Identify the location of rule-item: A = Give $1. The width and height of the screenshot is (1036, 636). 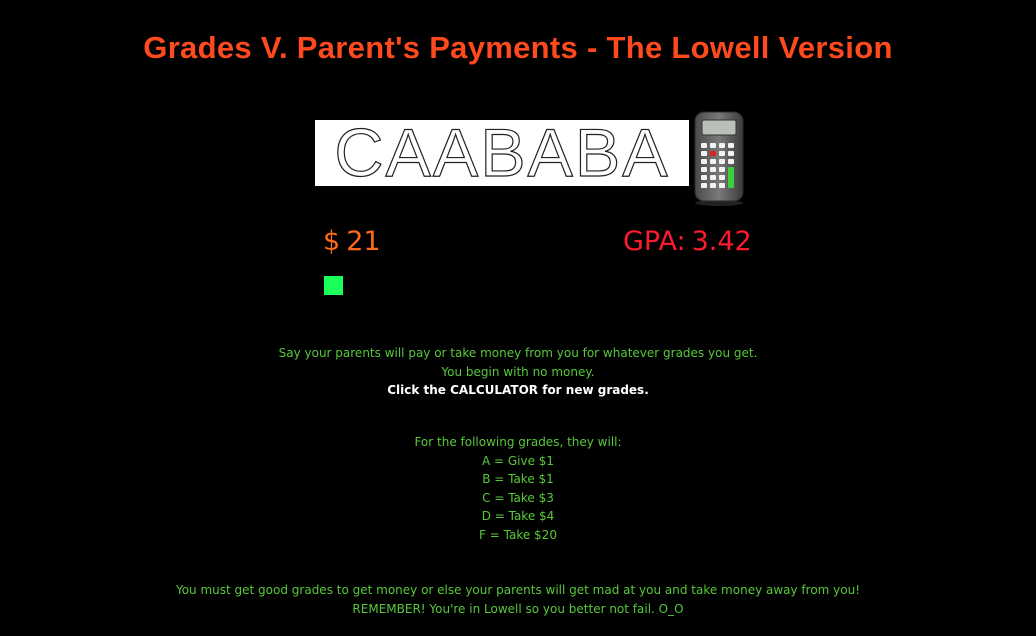
(518, 460).